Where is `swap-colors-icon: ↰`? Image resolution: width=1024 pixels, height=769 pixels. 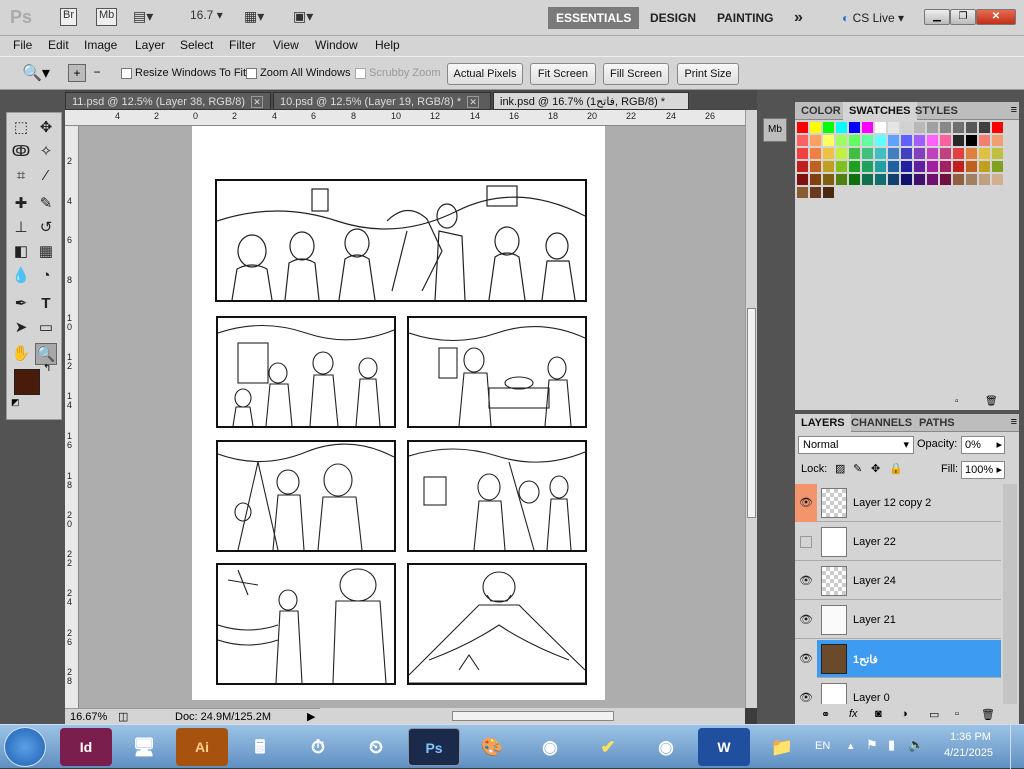
swap-colors-icon: ↰ is located at coordinates (47, 368).